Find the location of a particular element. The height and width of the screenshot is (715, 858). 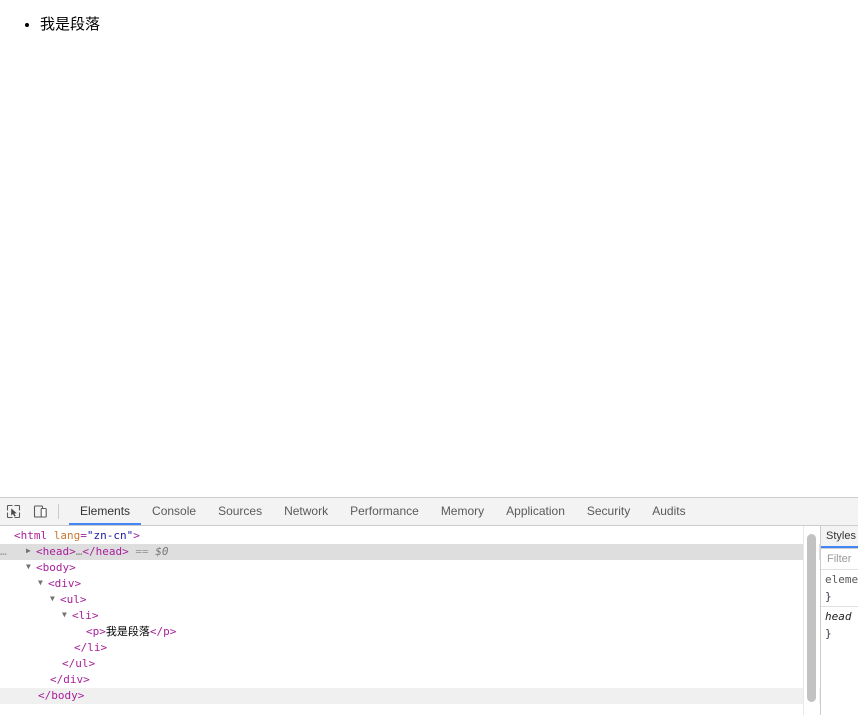

dom-node-token: </body> is located at coordinates (61, 695).